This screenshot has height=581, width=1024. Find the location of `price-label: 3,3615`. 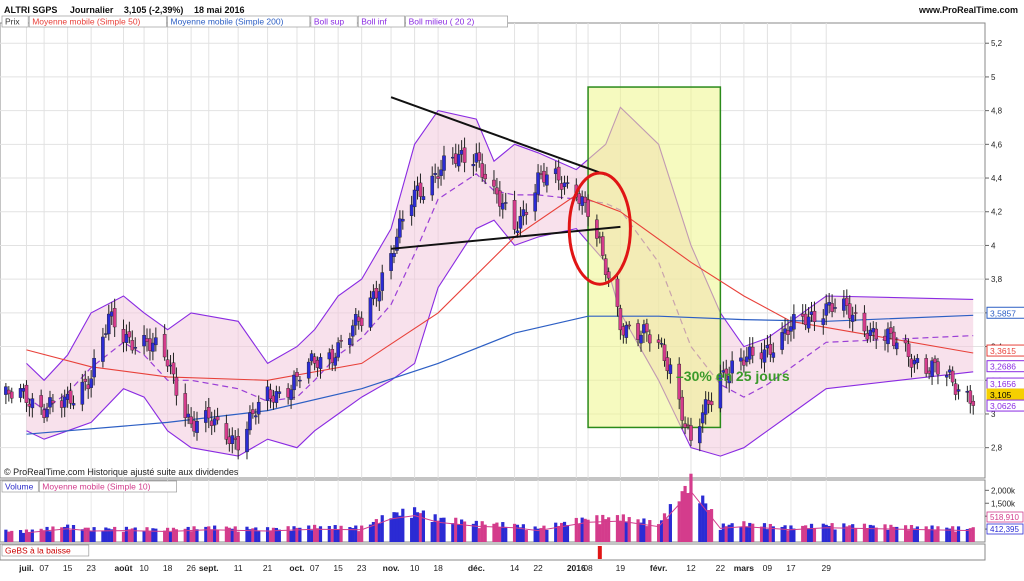

price-label: 3,3615 is located at coordinates (1003, 351).